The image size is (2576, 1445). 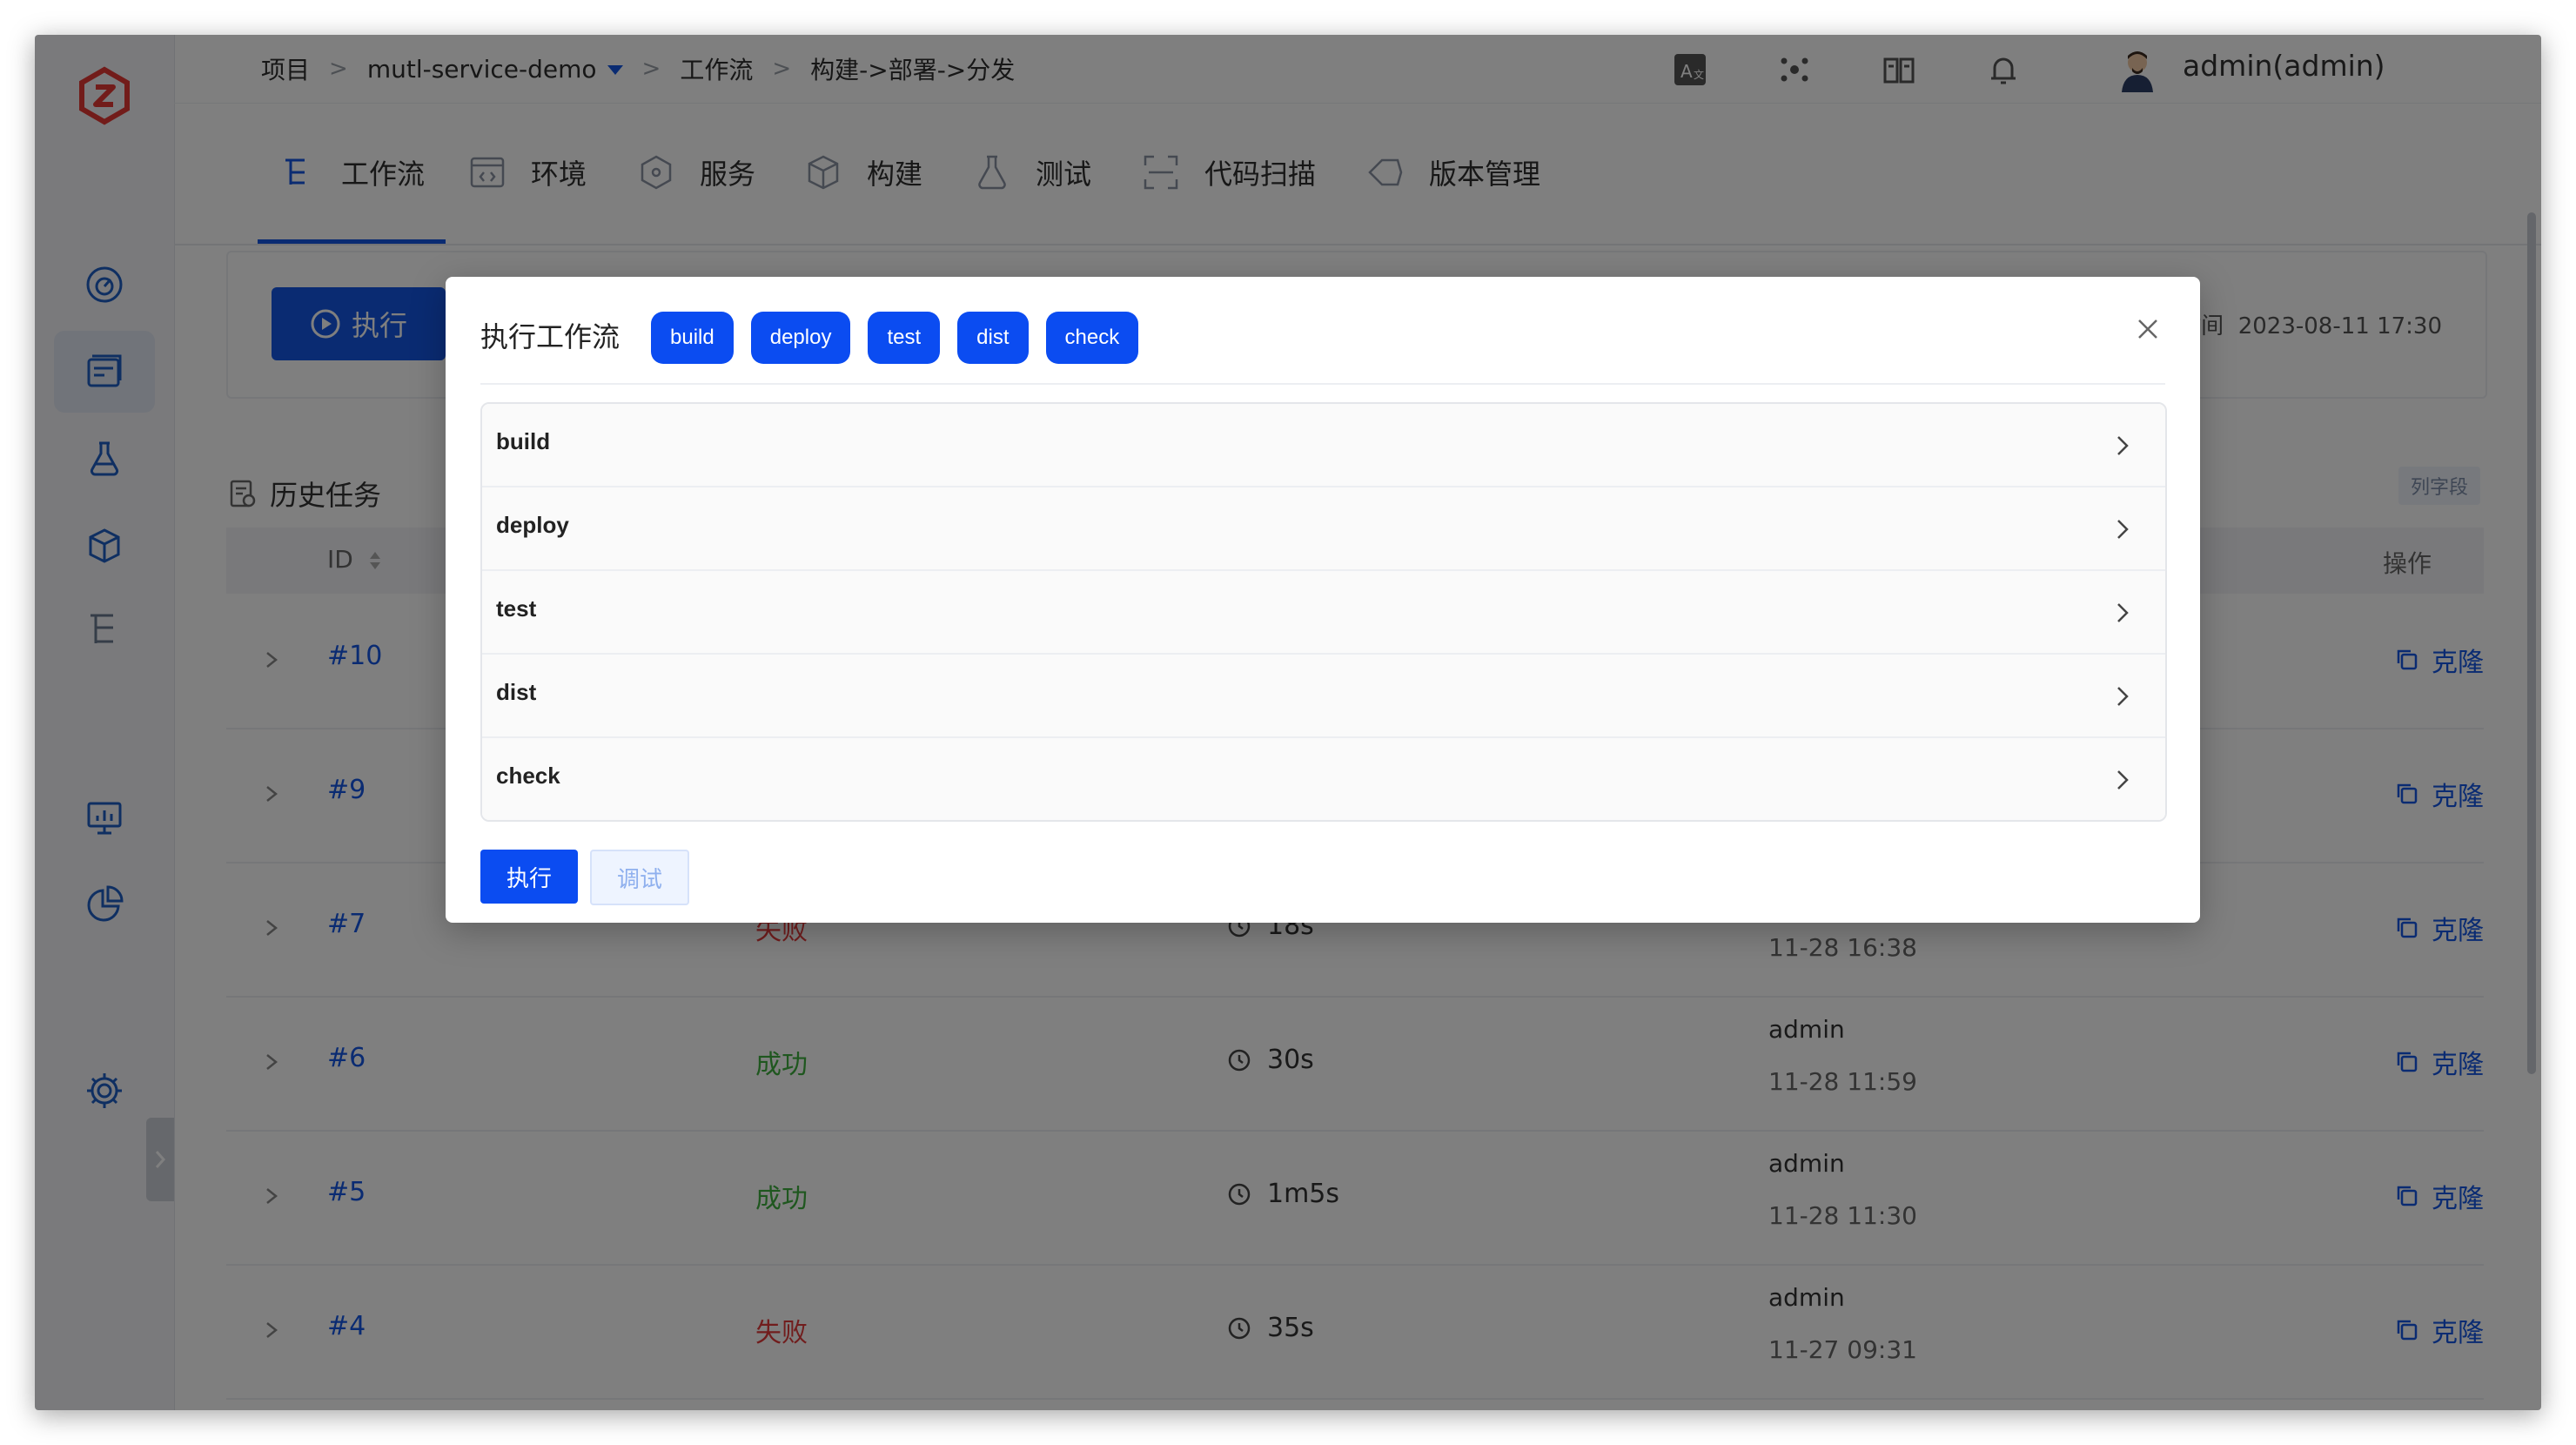 I want to click on execute-button: 执行, so click(x=529, y=877).